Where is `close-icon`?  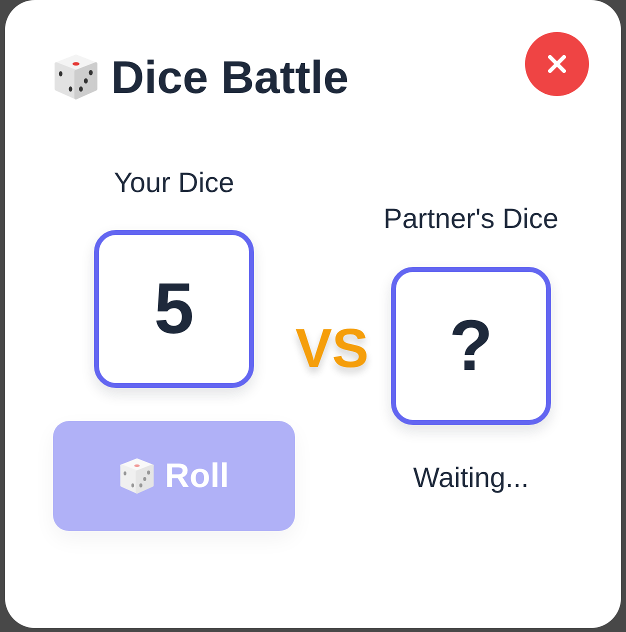 close-icon is located at coordinates (557, 64).